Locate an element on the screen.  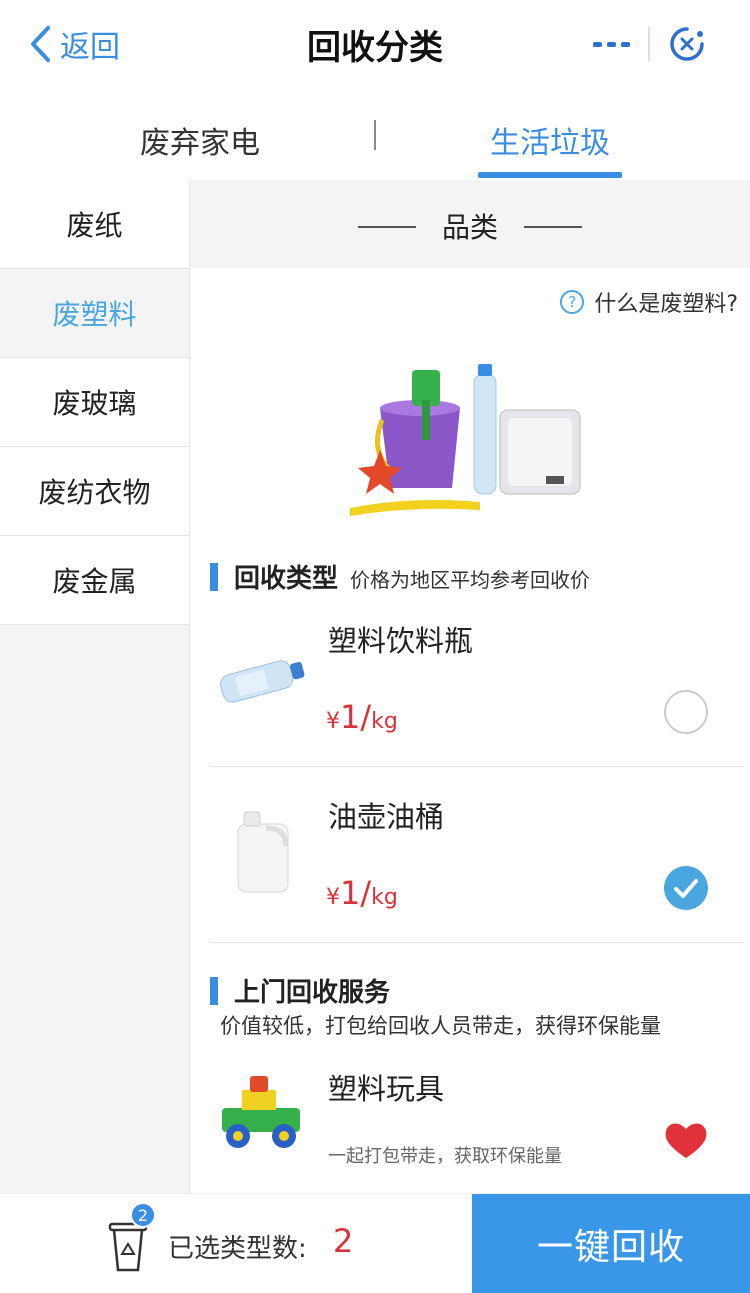
recycle-type-section: 回收类型 价格为地区平均参考回收价 is located at coordinates (400, 576).